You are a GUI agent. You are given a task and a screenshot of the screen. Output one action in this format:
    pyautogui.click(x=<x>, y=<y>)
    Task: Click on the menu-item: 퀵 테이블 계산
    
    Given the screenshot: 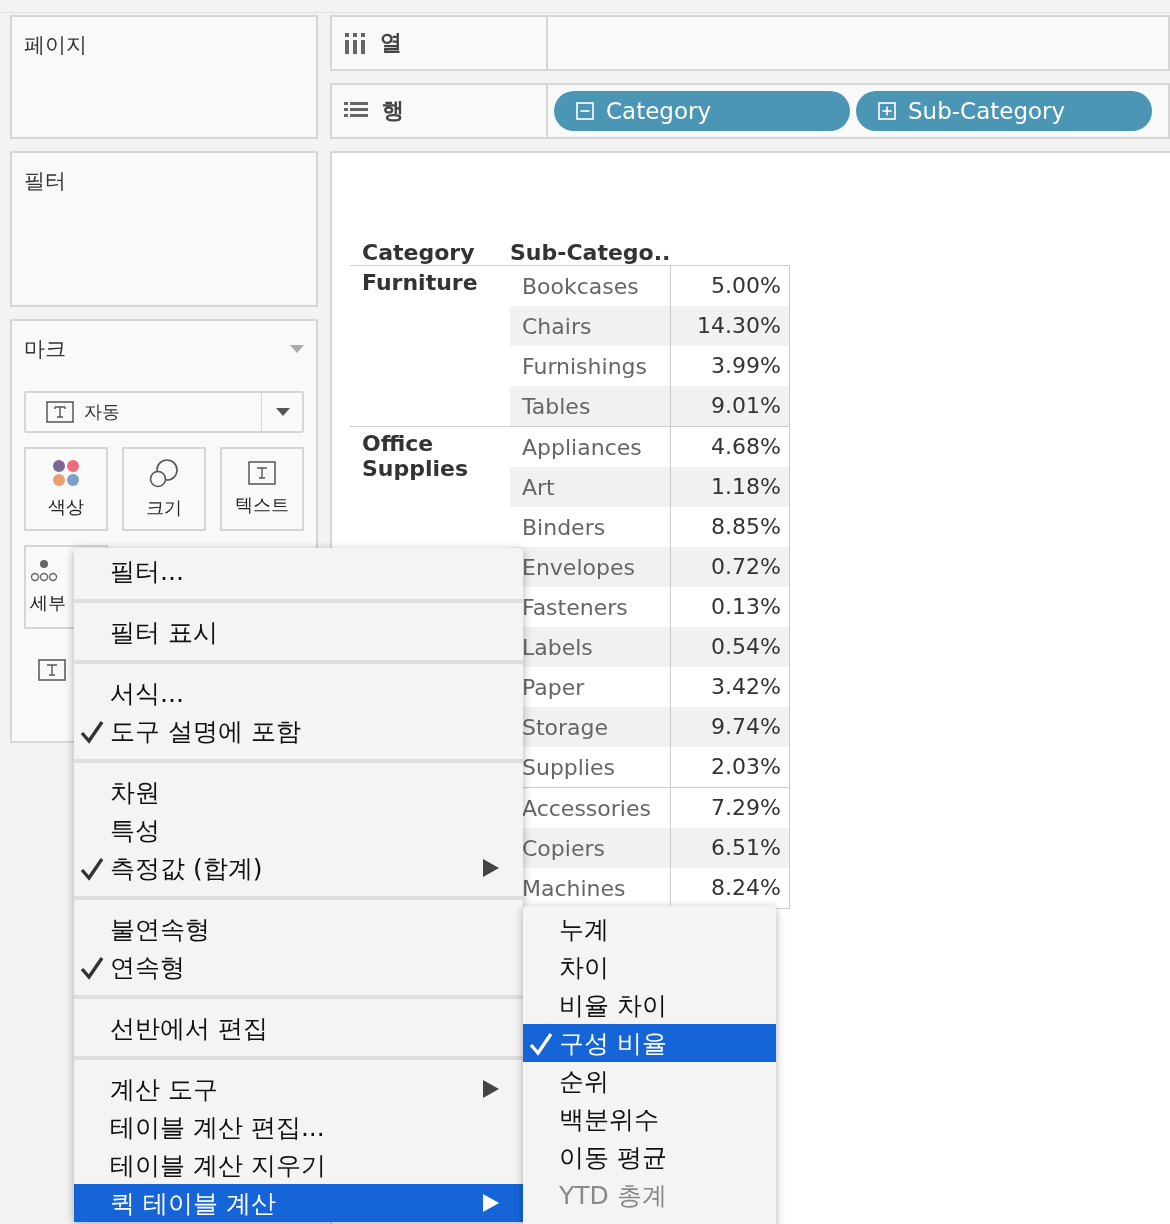 What is the action you would take?
    pyautogui.click(x=298, y=1203)
    